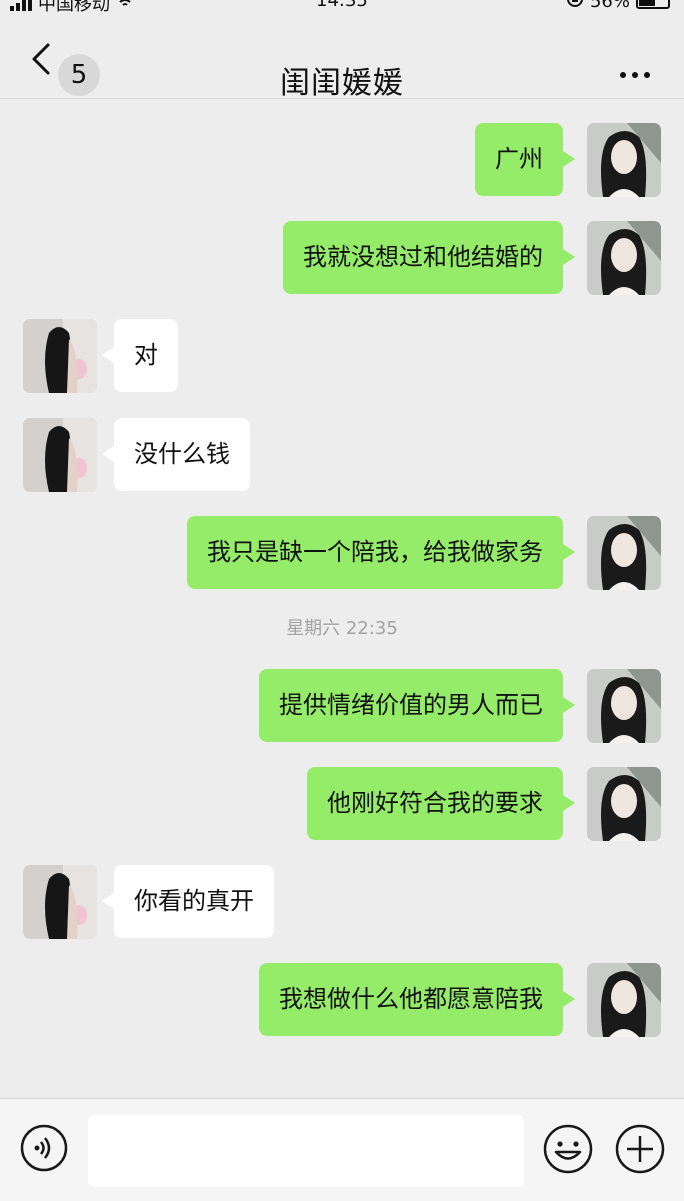 The image size is (684, 1201). I want to click on status-bar: 中国移动 14:35 56%, so click(342, 7).